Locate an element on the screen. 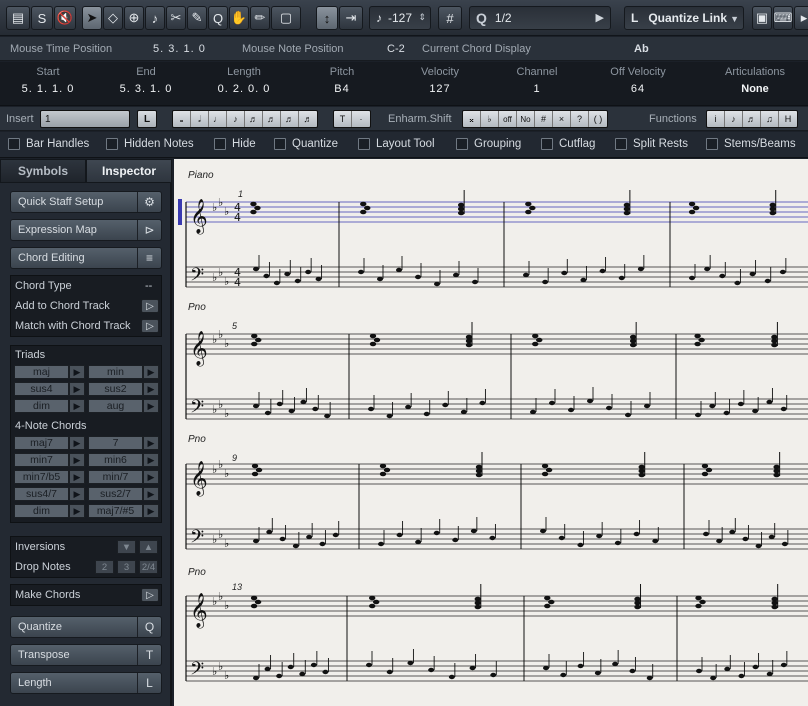 The height and width of the screenshot is (706, 808). chord-dim-button: dim is located at coordinates (41, 406).